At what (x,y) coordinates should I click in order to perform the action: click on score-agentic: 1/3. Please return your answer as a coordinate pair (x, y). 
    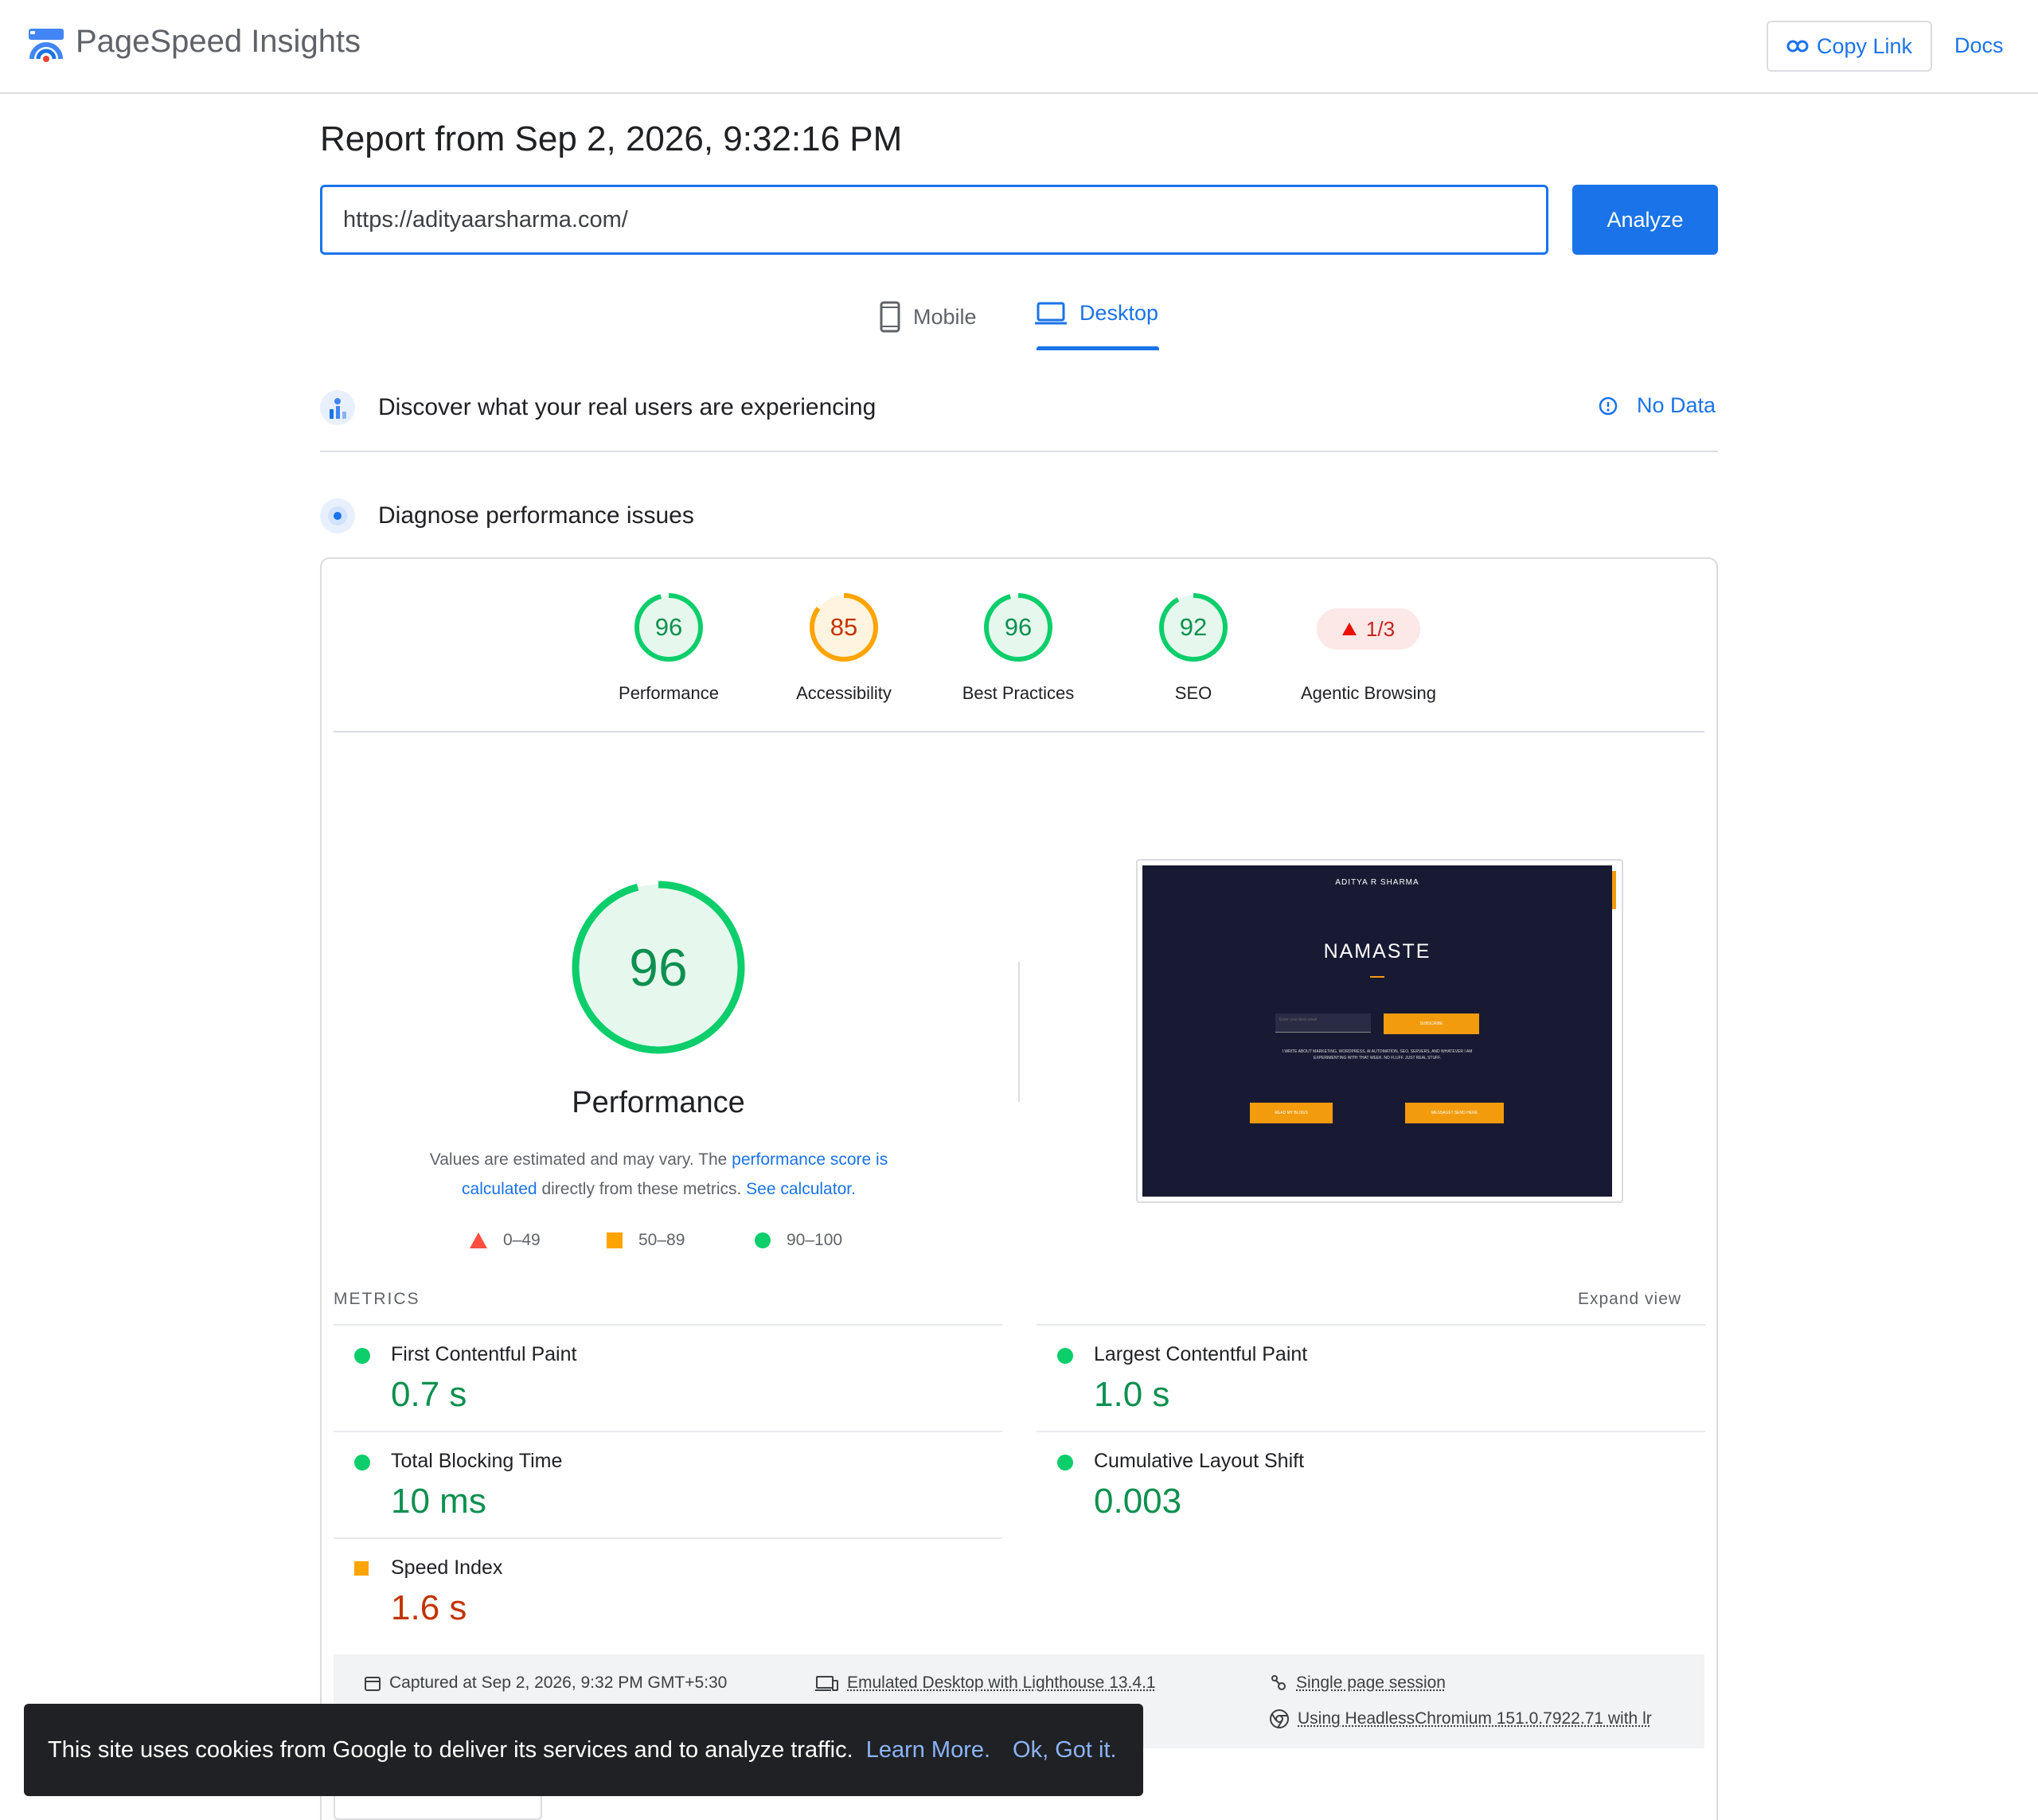
    Looking at the image, I should click on (1381, 628).